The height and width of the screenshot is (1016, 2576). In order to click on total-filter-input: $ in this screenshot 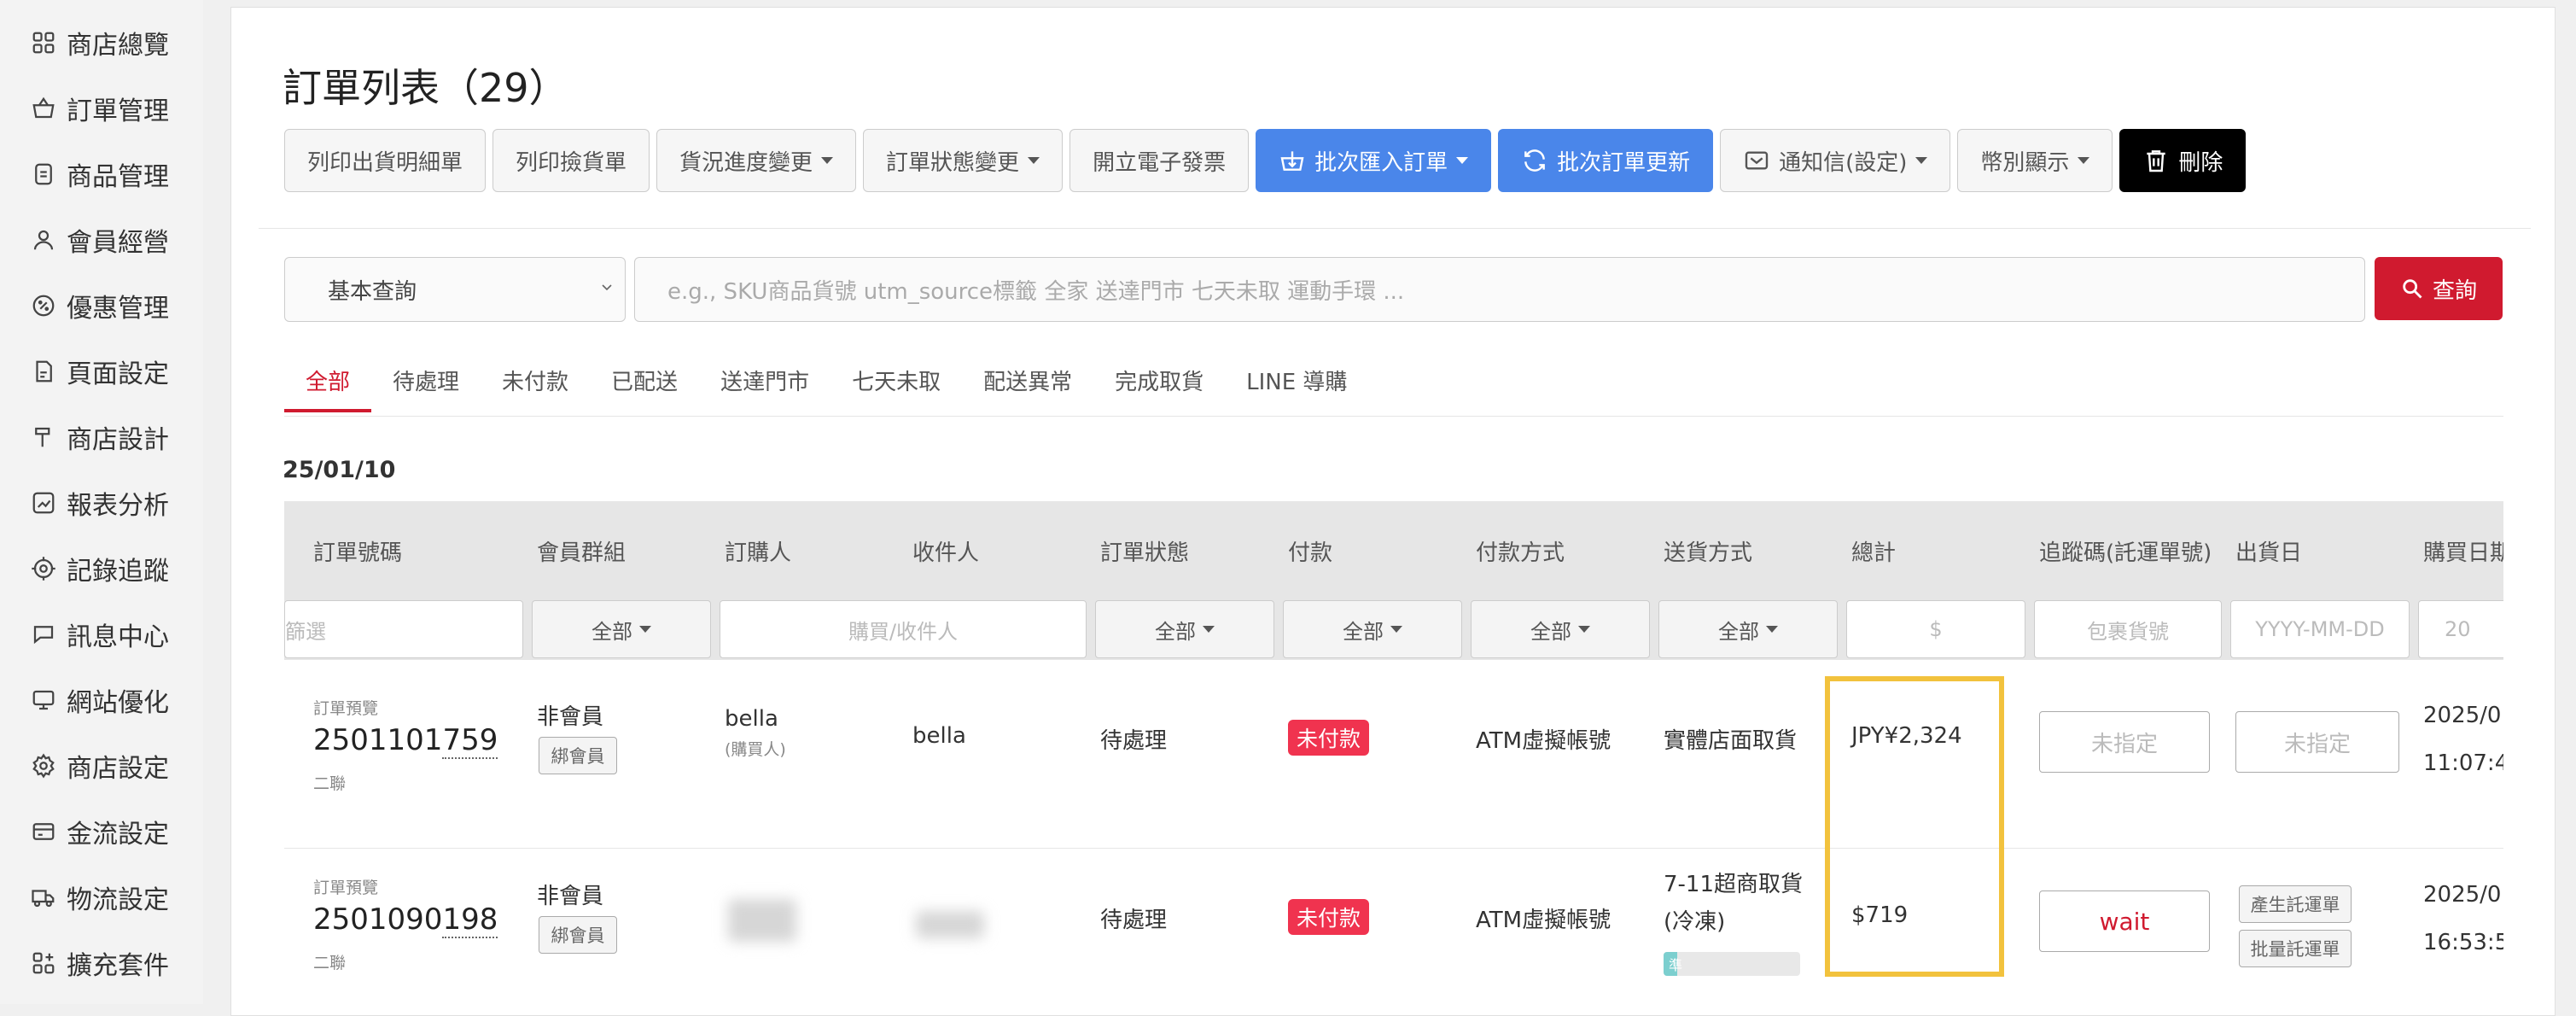, I will do `click(1935, 629)`.